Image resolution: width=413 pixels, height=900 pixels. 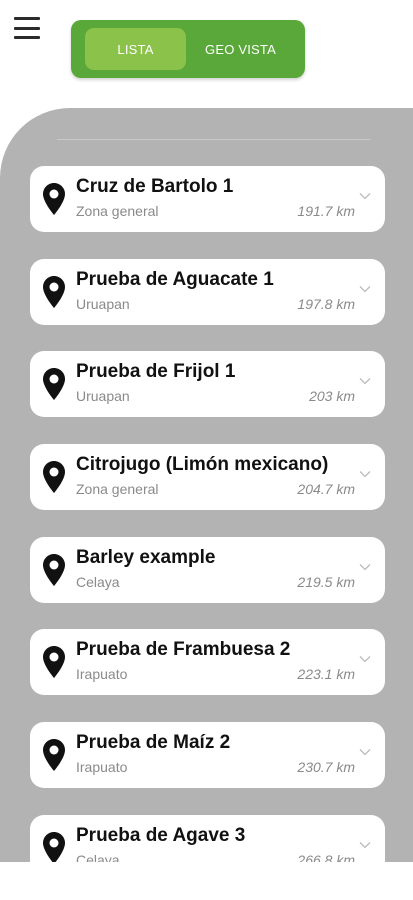 I want to click on bottom-area, so click(x=206, y=881).